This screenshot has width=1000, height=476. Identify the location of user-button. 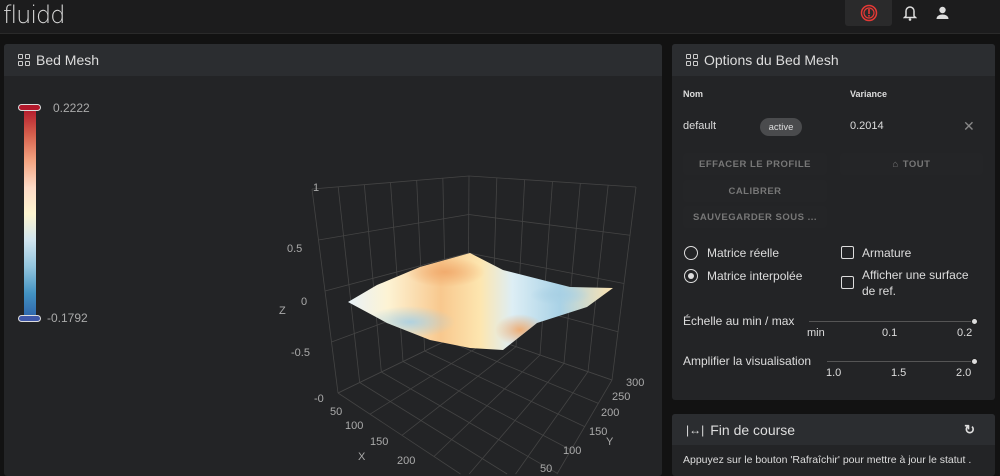
(942, 13).